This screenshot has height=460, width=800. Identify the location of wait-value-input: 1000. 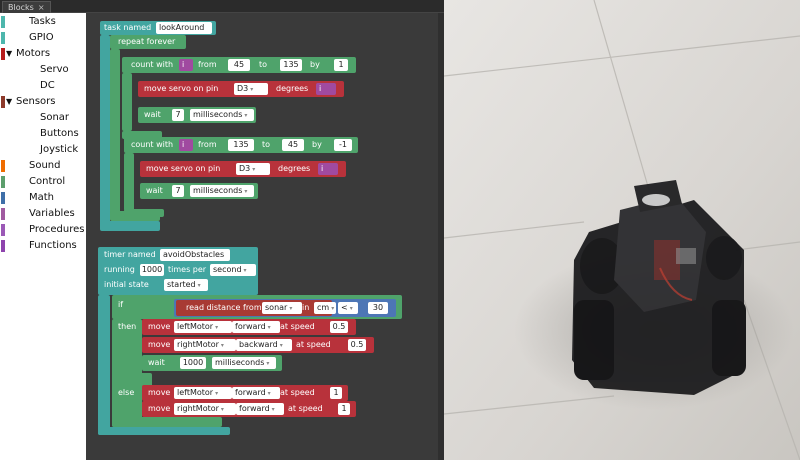
(193, 363).